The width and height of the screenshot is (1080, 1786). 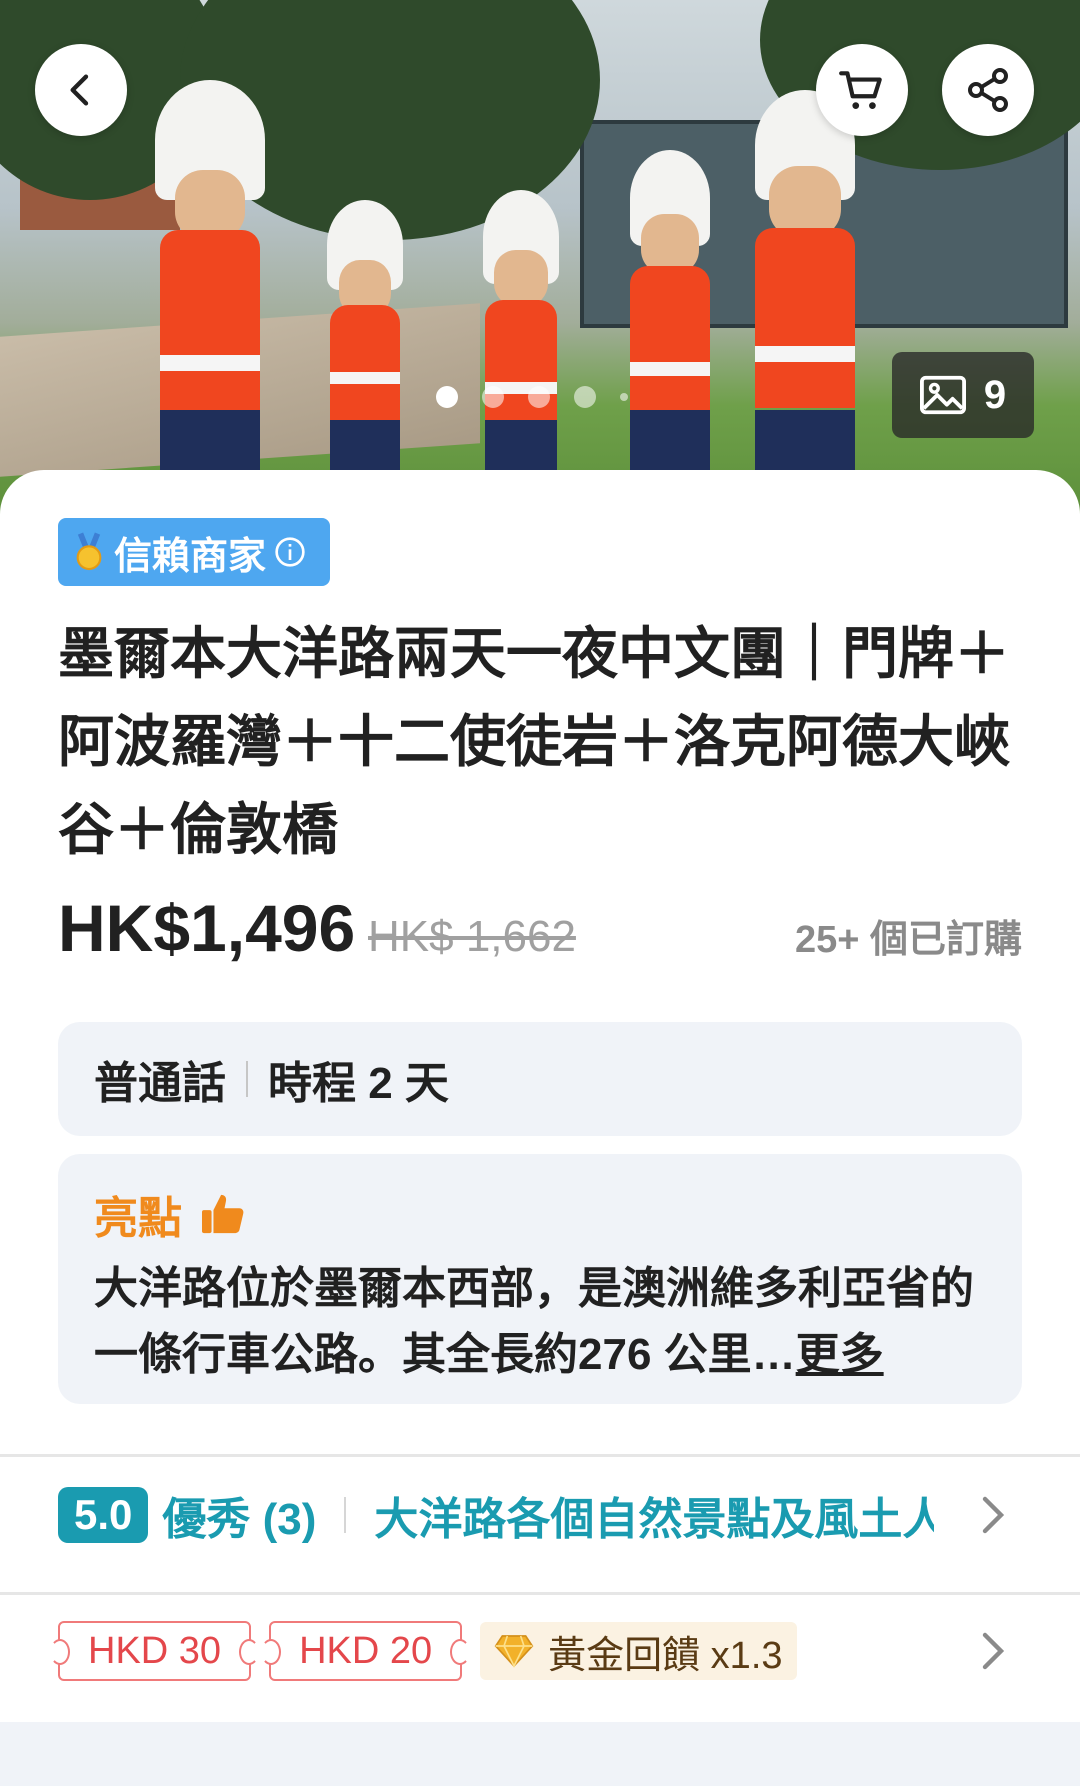 I want to click on highlights-header: 亮點, so click(x=540, y=1214).